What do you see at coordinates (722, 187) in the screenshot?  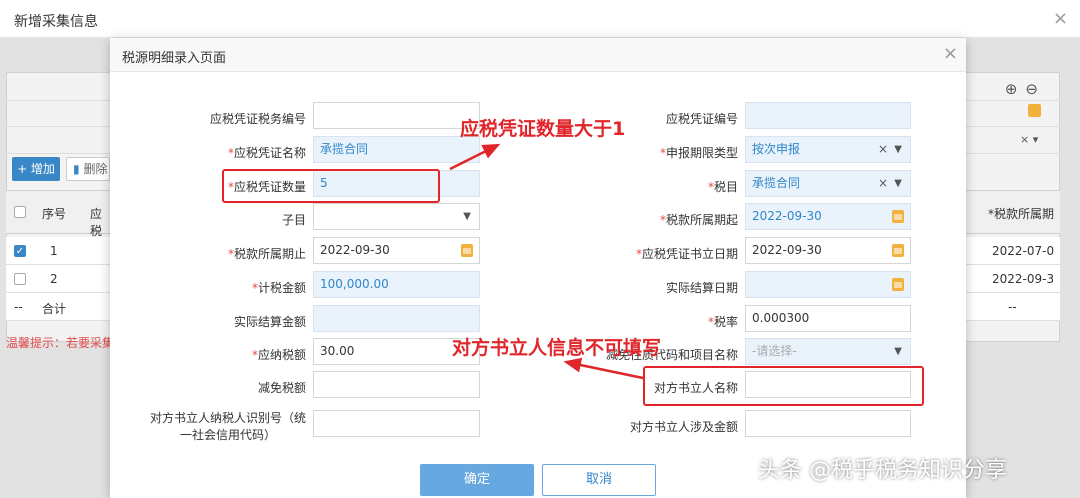 I see `label-tax-item: *税目` at bounding box center [722, 187].